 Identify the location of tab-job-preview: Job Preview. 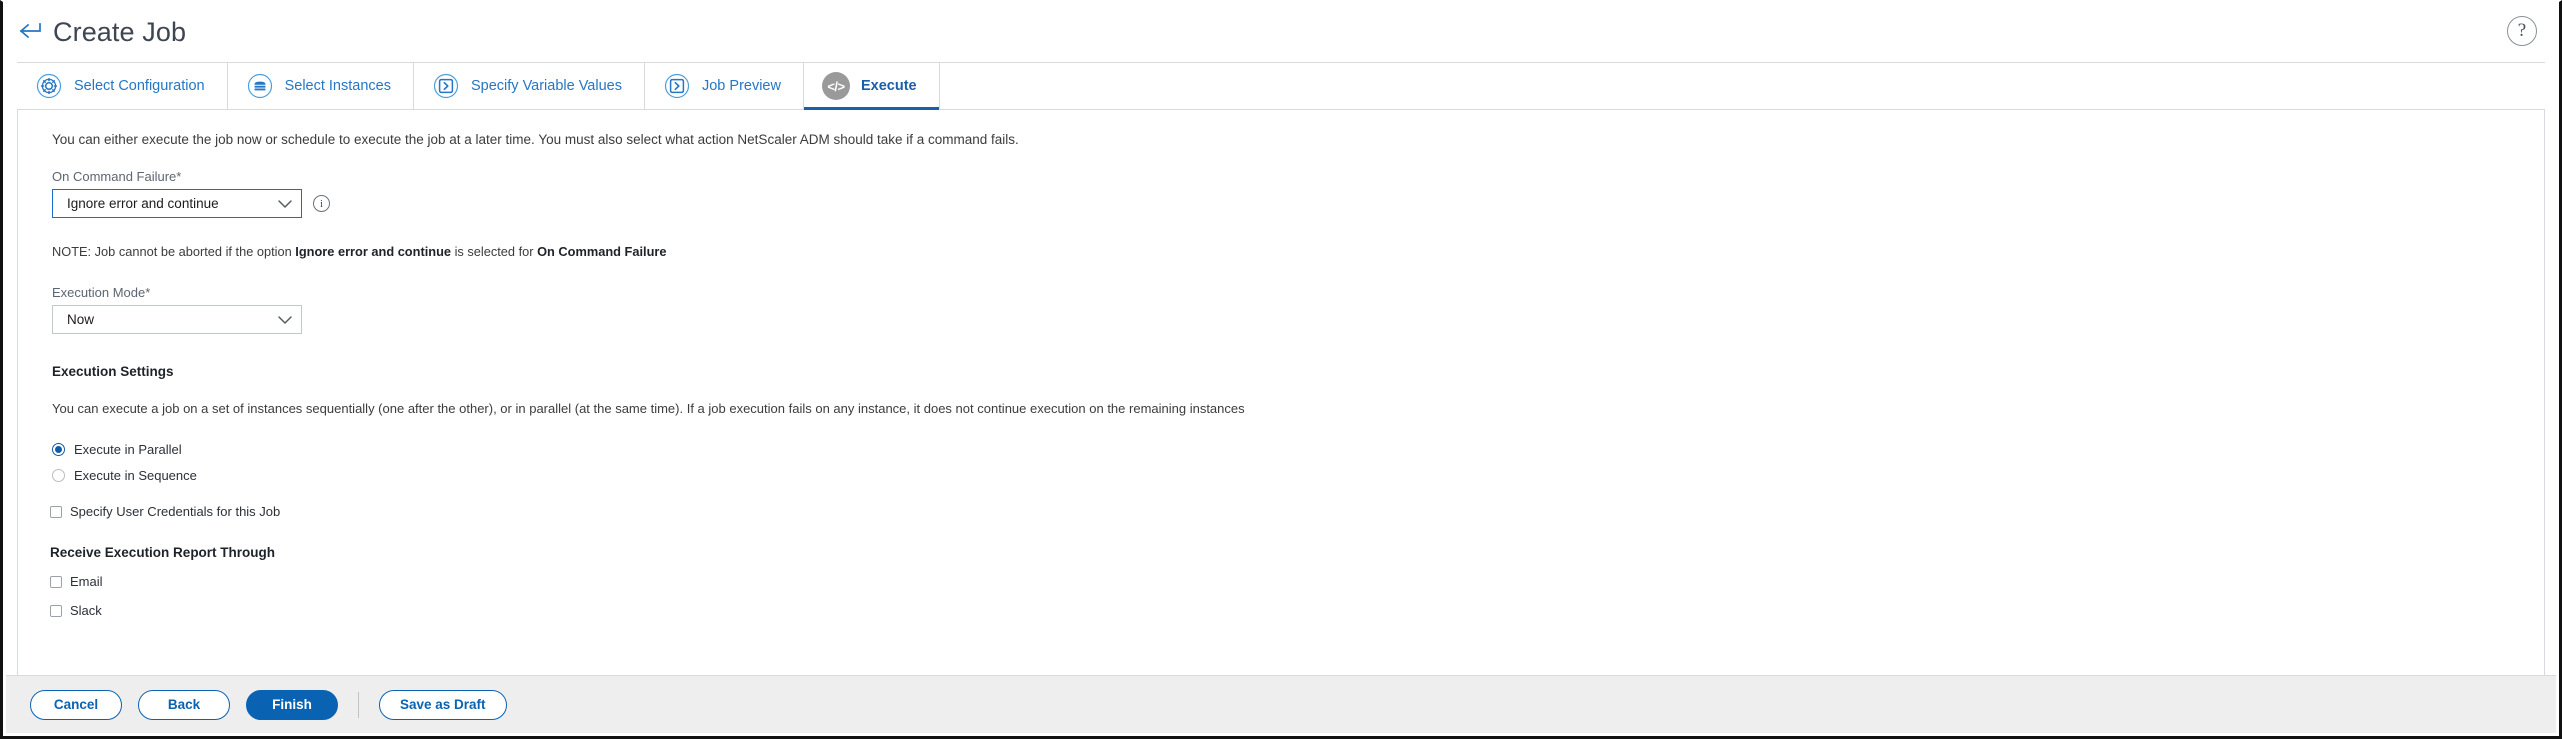
(724, 86).